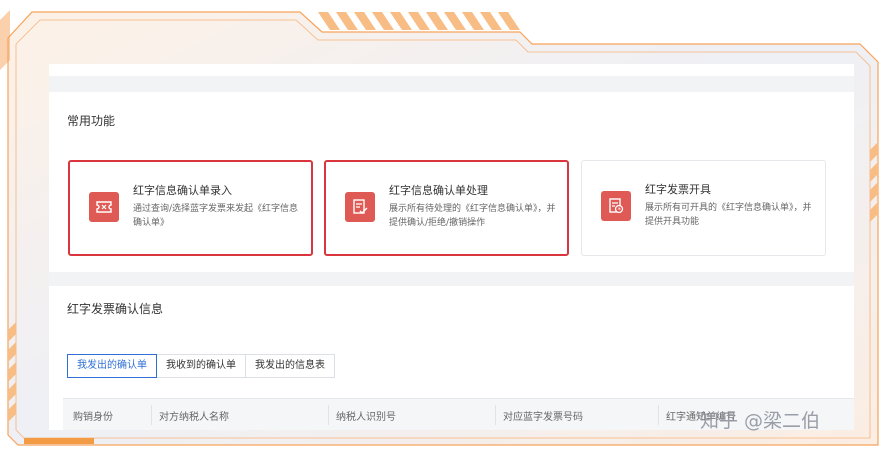  What do you see at coordinates (194, 417) in the screenshot?
I see `column-header: 对方纳税人名称` at bounding box center [194, 417].